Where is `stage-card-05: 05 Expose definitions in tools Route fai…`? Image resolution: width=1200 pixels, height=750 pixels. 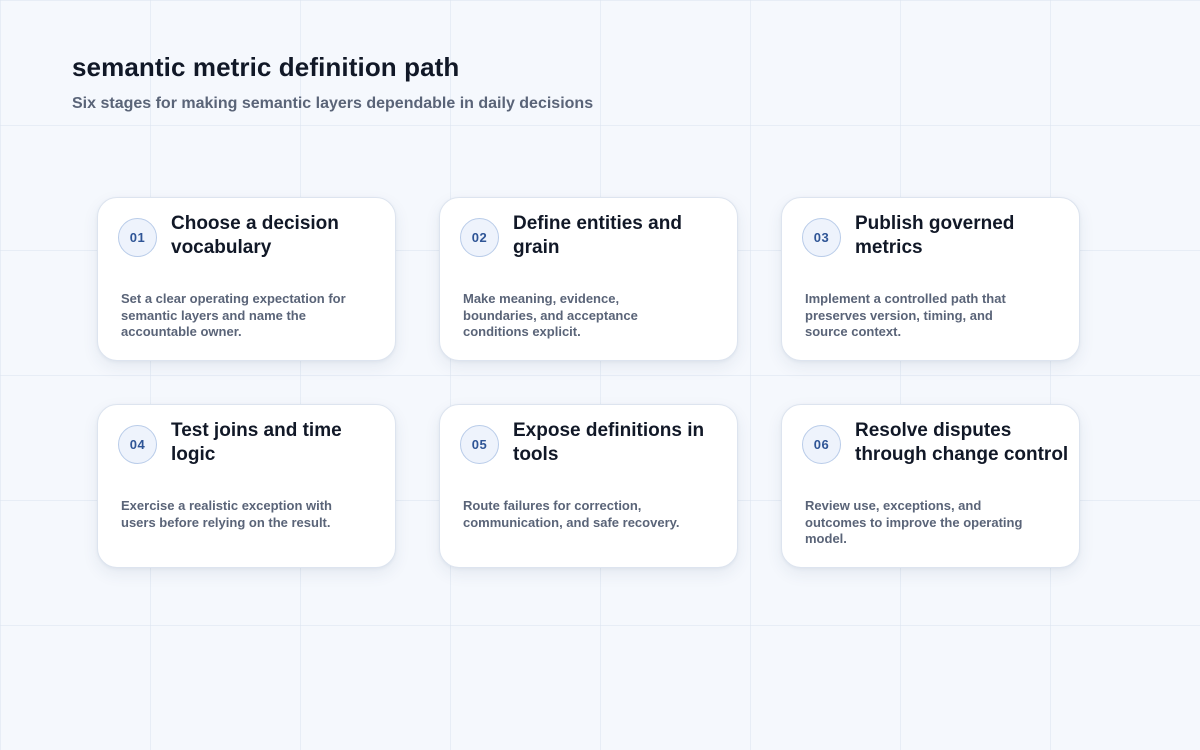
stage-card-05: 05 Expose definitions in tools Route fai… is located at coordinates (588, 486).